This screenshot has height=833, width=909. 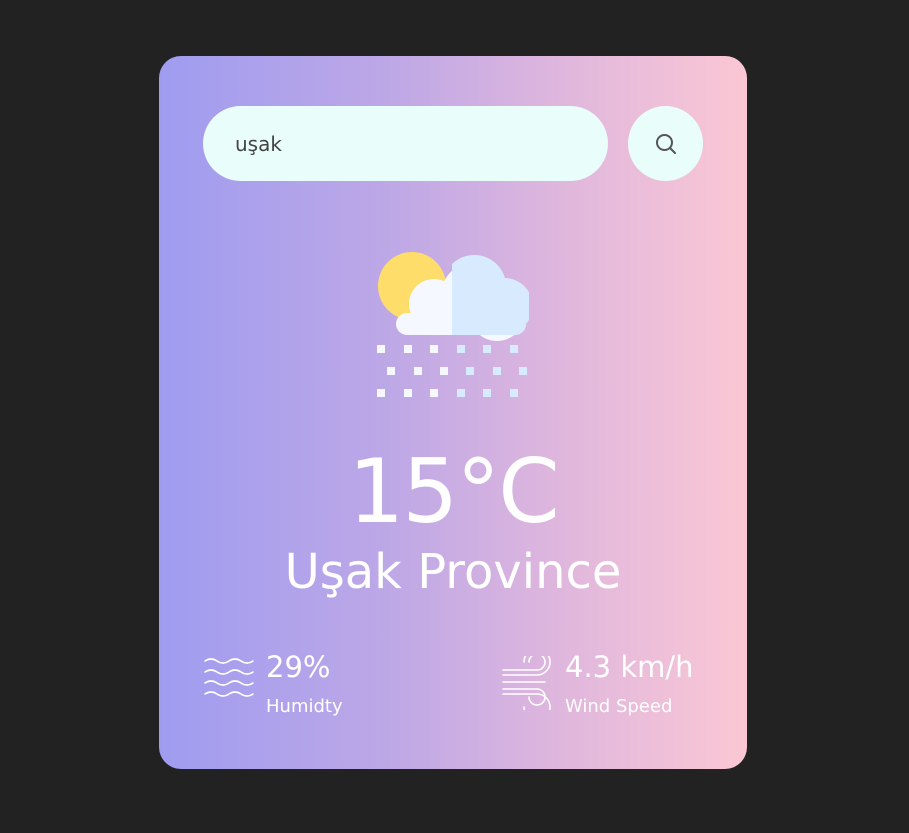 What do you see at coordinates (298, 667) in the screenshot?
I see `humidity-value: 29%` at bounding box center [298, 667].